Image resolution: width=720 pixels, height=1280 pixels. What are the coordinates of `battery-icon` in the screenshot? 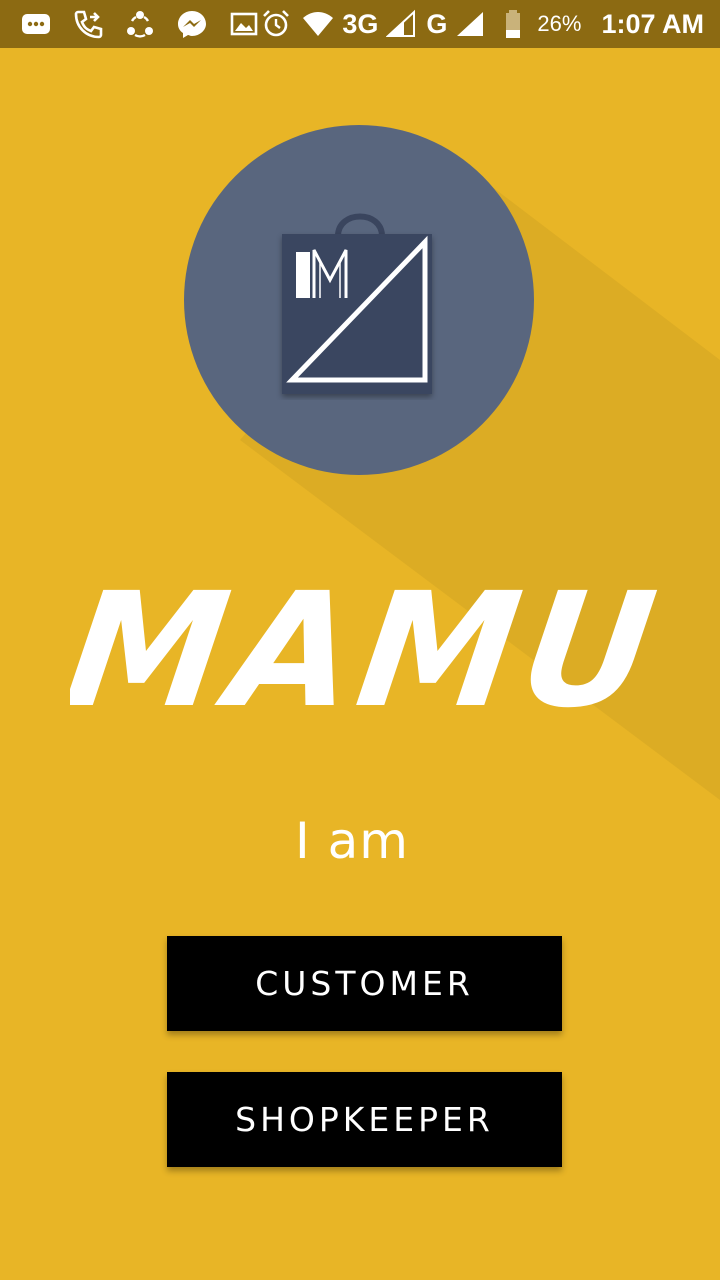 It's located at (513, 24).